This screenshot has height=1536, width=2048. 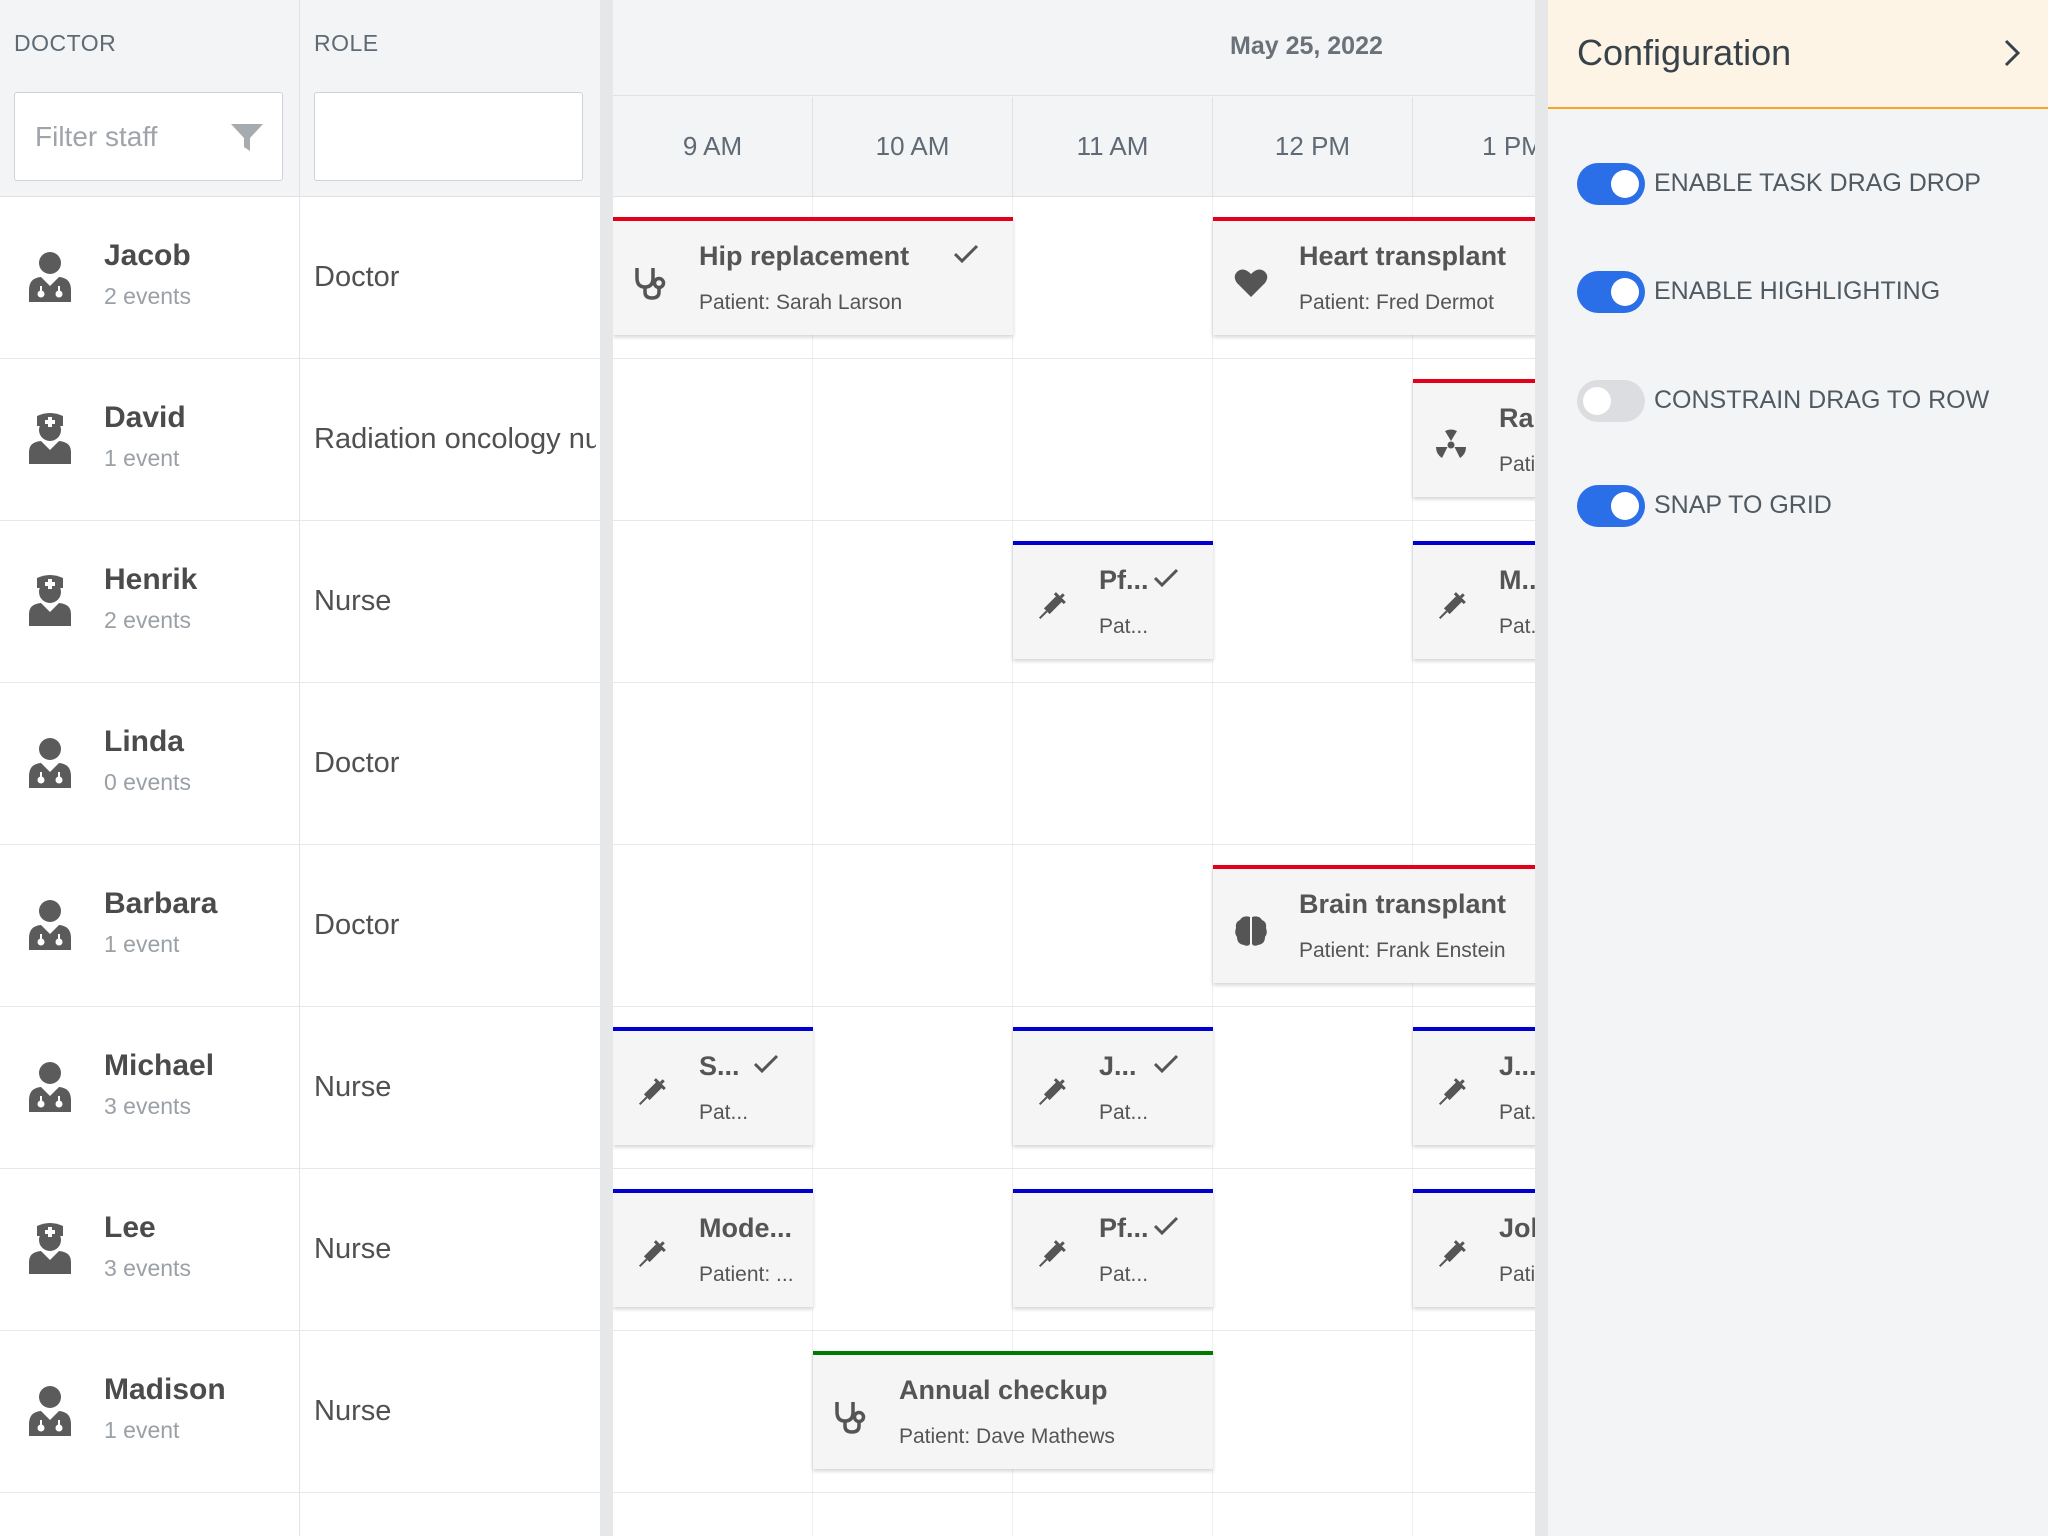 I want to click on event-patient: Patient: Sarah Larson, so click(x=801, y=302).